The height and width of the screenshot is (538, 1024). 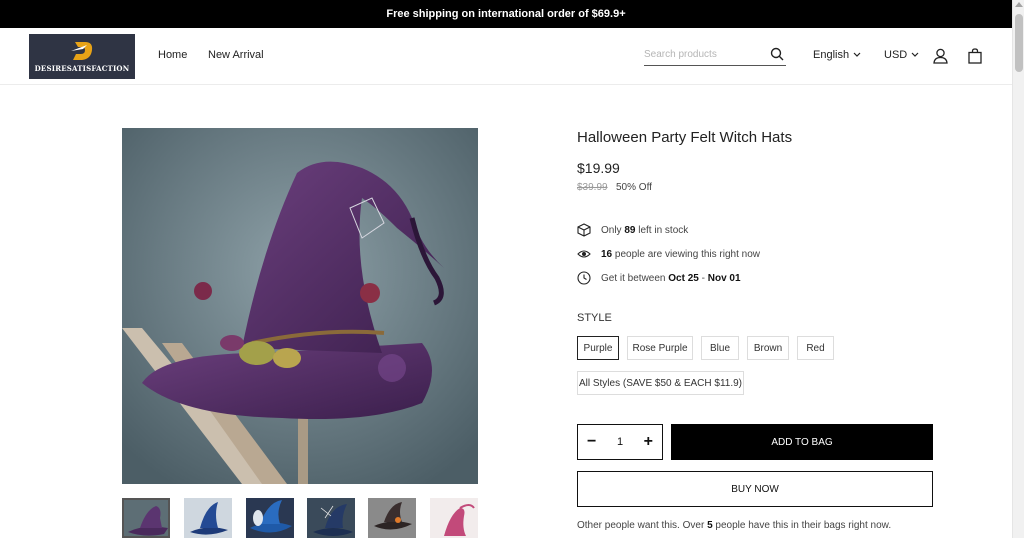 I want to click on eye-icon, so click(x=584, y=254).